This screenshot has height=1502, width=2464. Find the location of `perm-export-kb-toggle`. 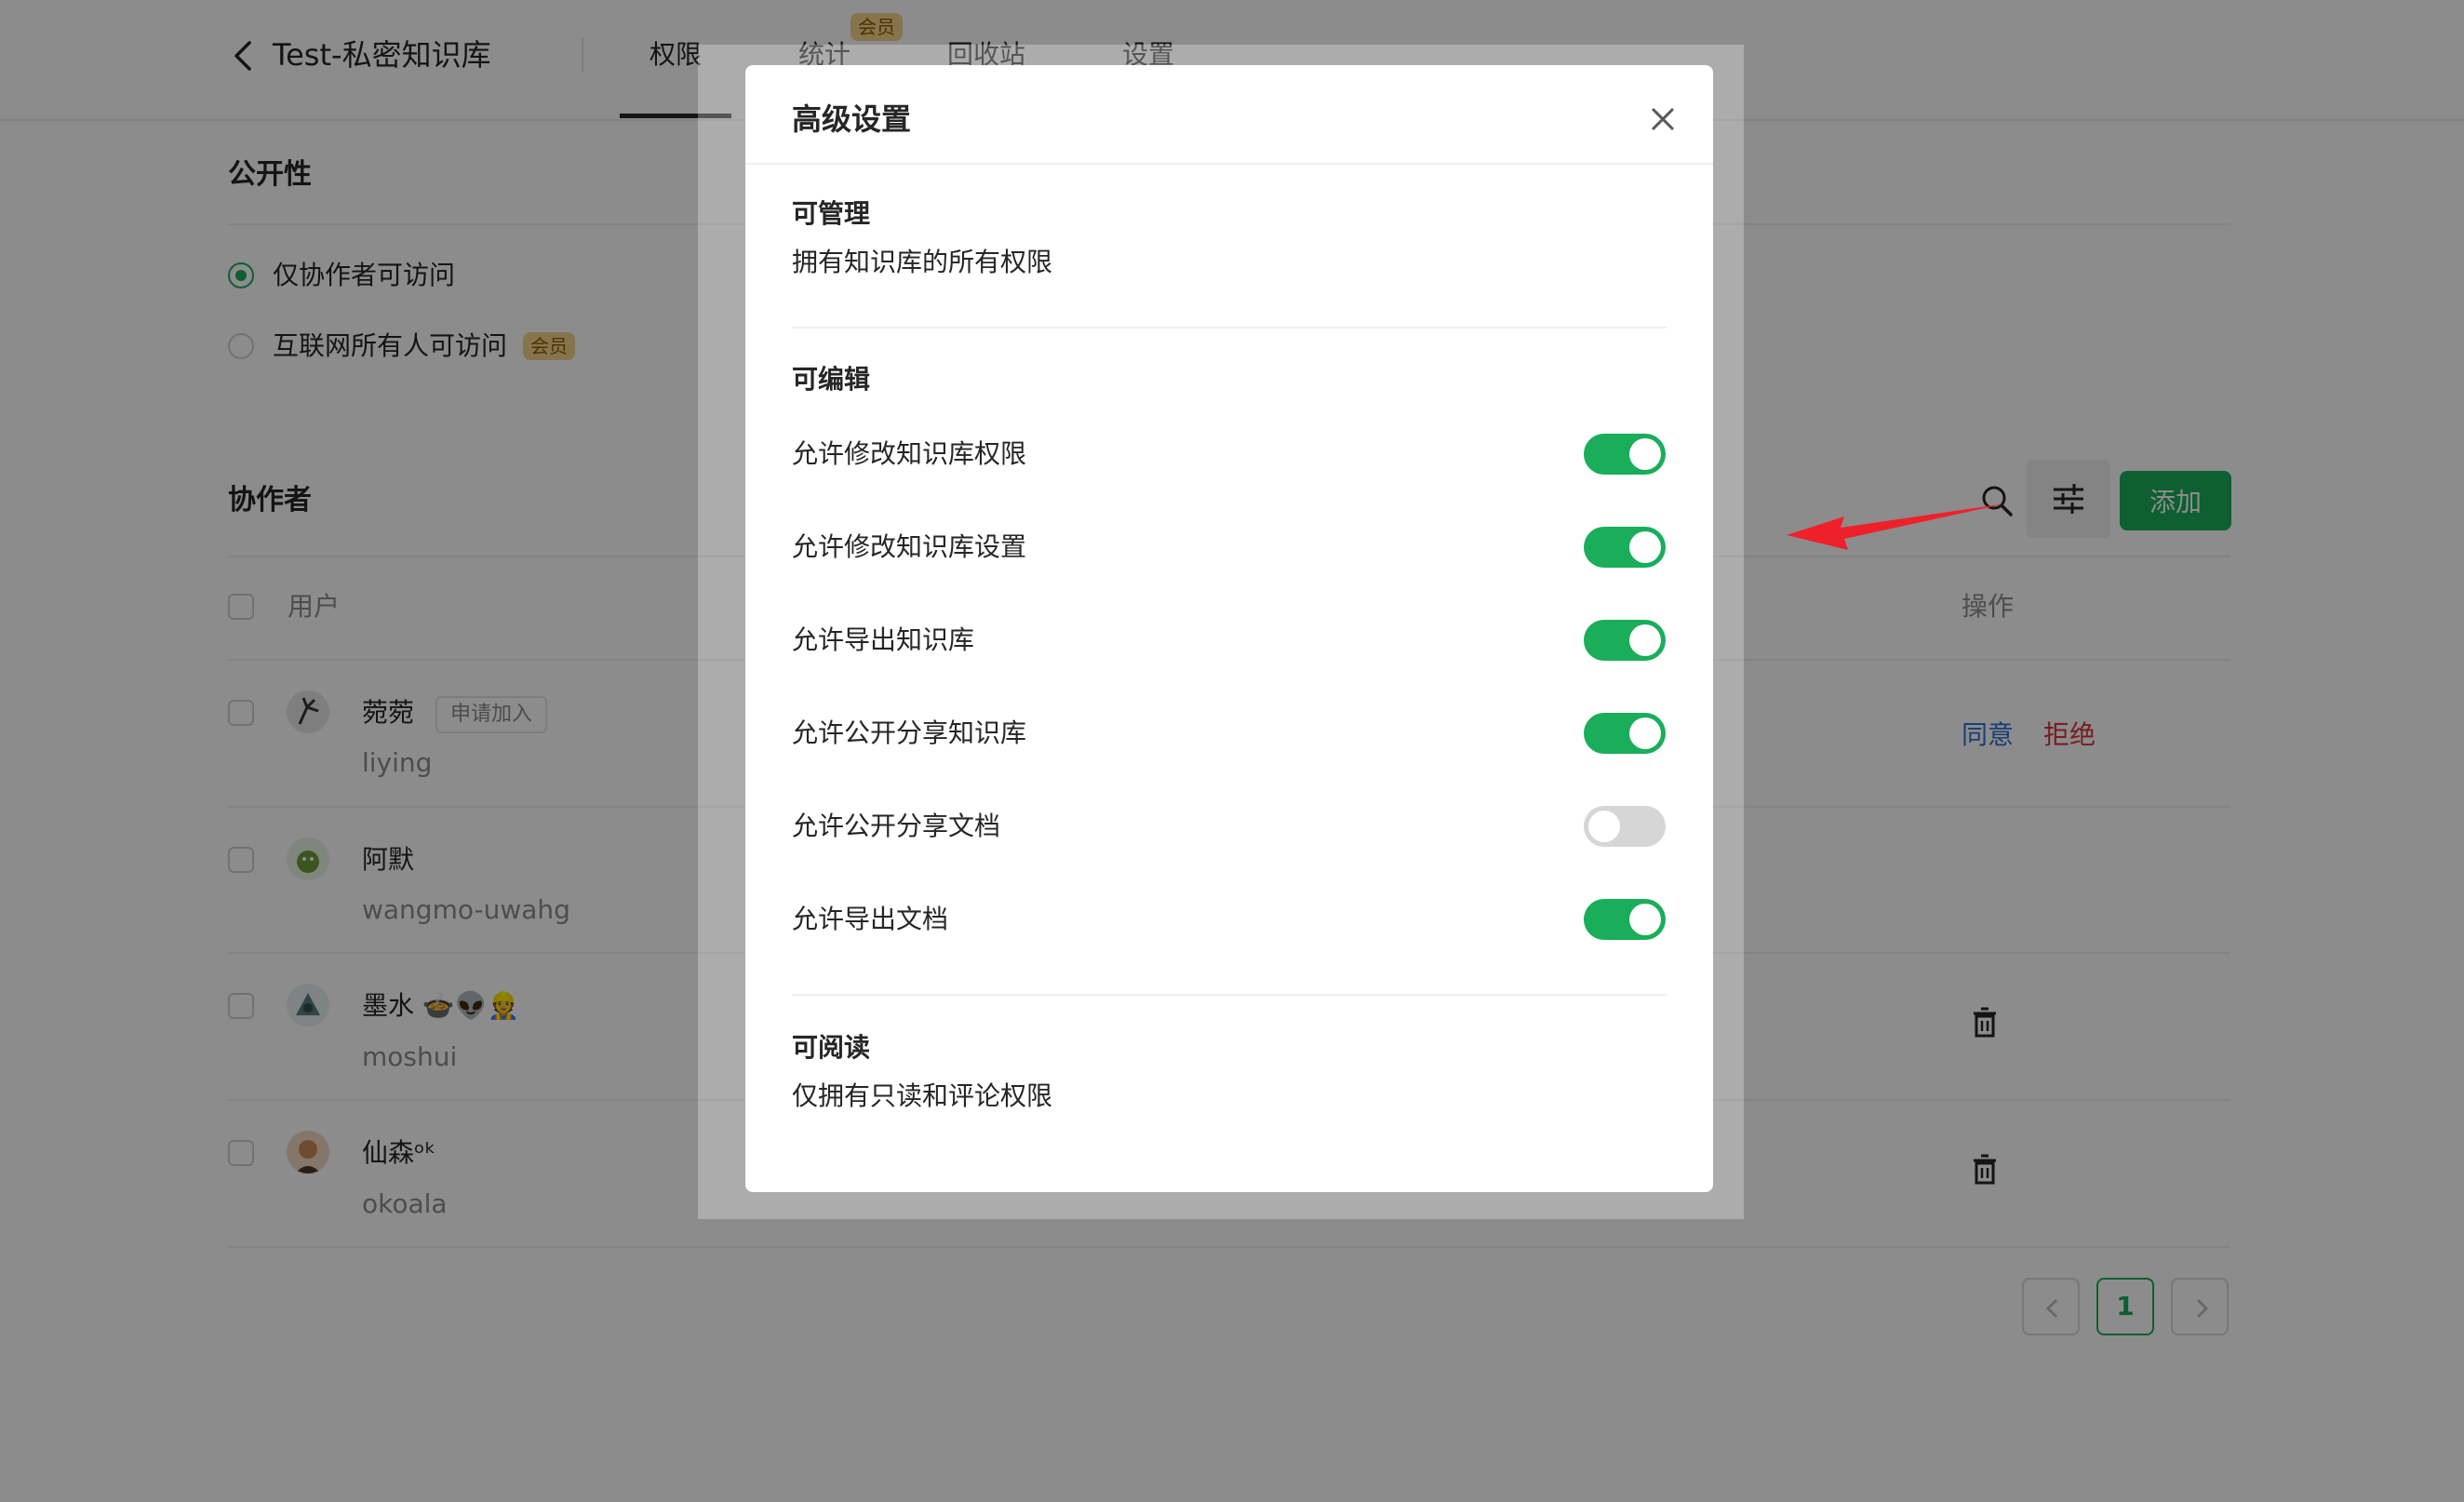

perm-export-kb-toggle is located at coordinates (1625, 640).